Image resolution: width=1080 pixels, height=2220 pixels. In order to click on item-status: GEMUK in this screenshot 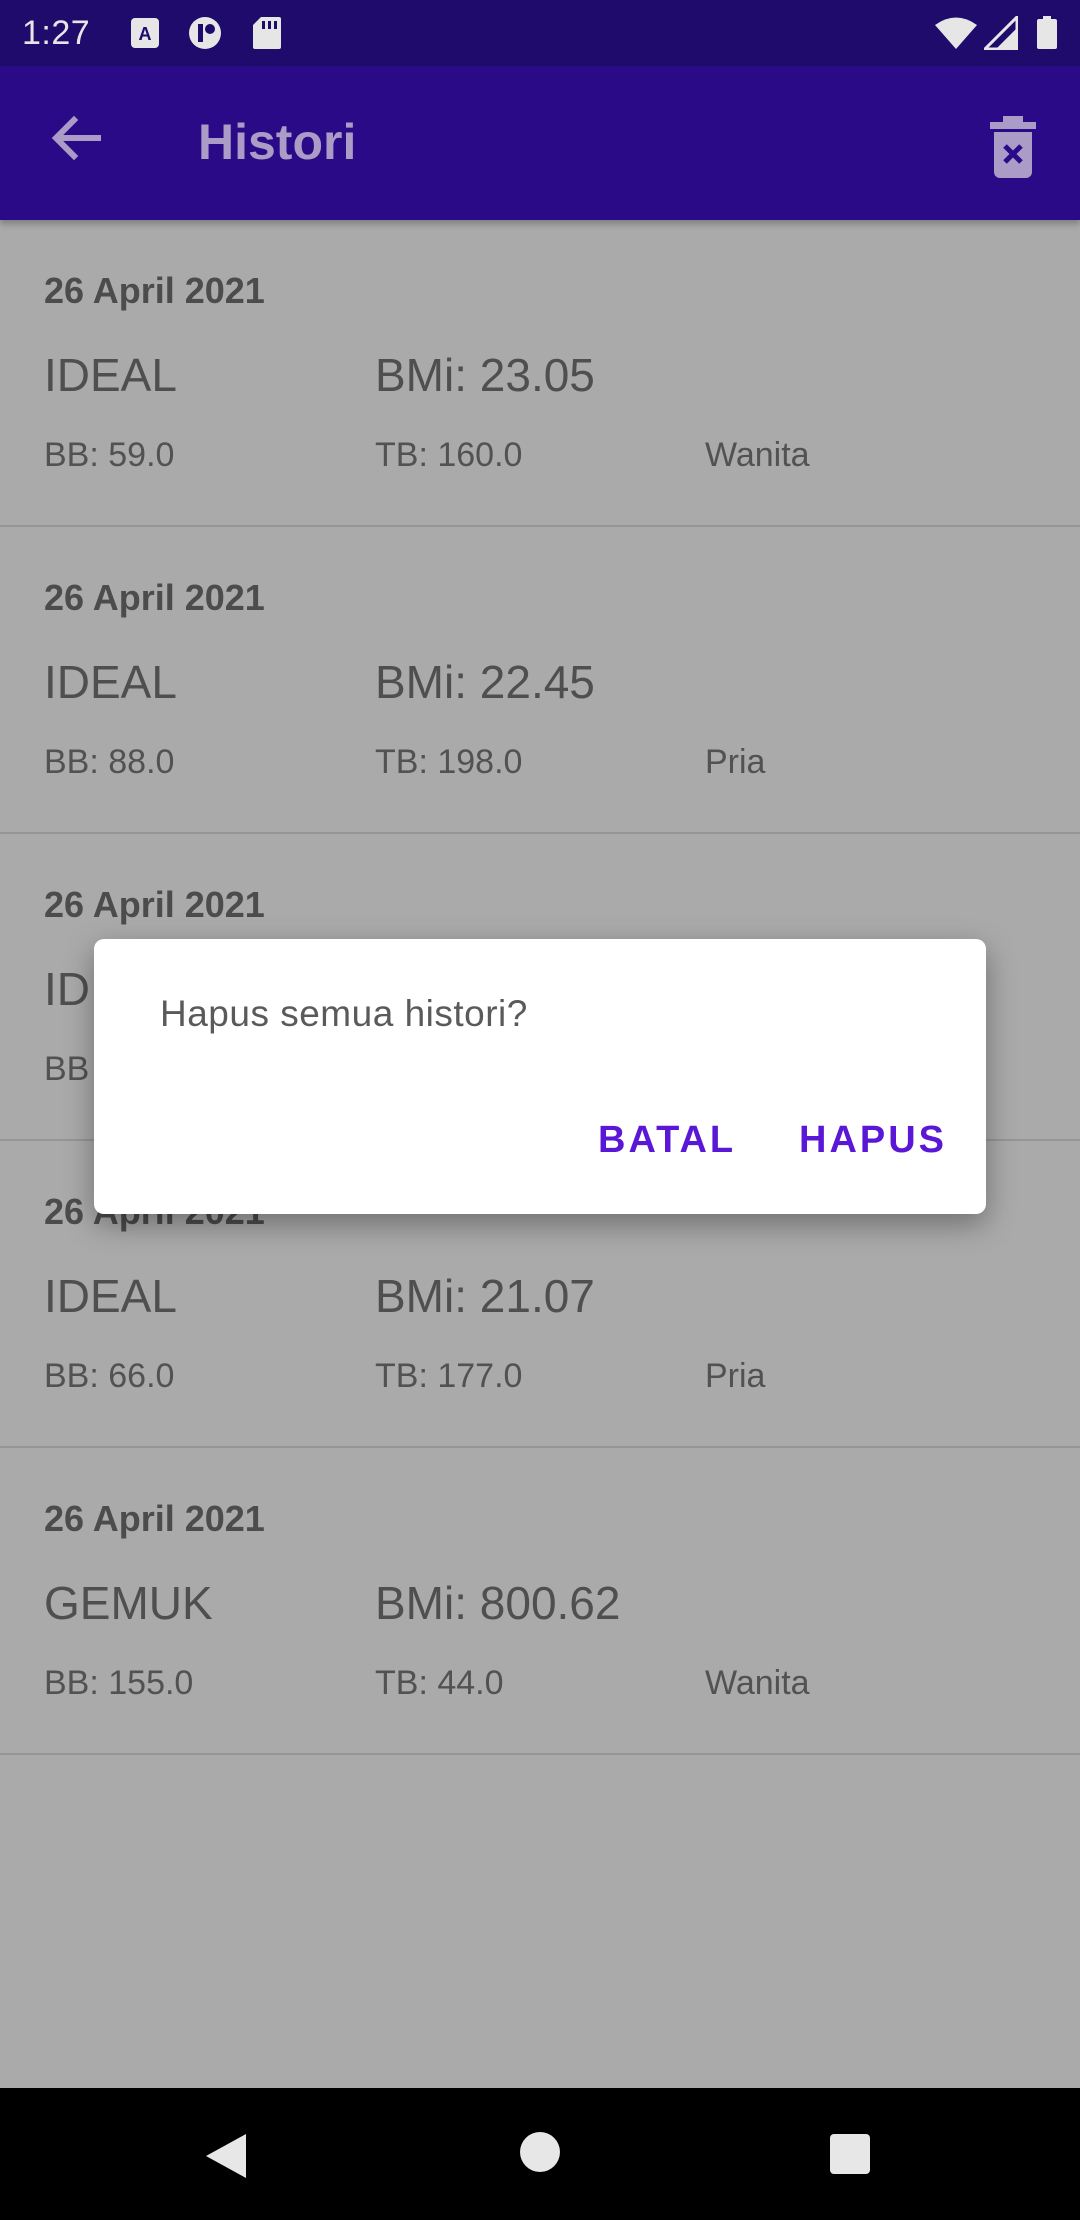, I will do `click(128, 1603)`.